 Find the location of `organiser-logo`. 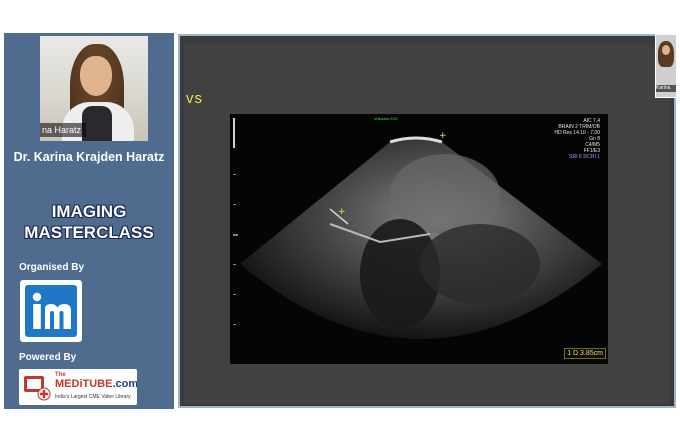

organiser-logo is located at coordinates (51, 311).